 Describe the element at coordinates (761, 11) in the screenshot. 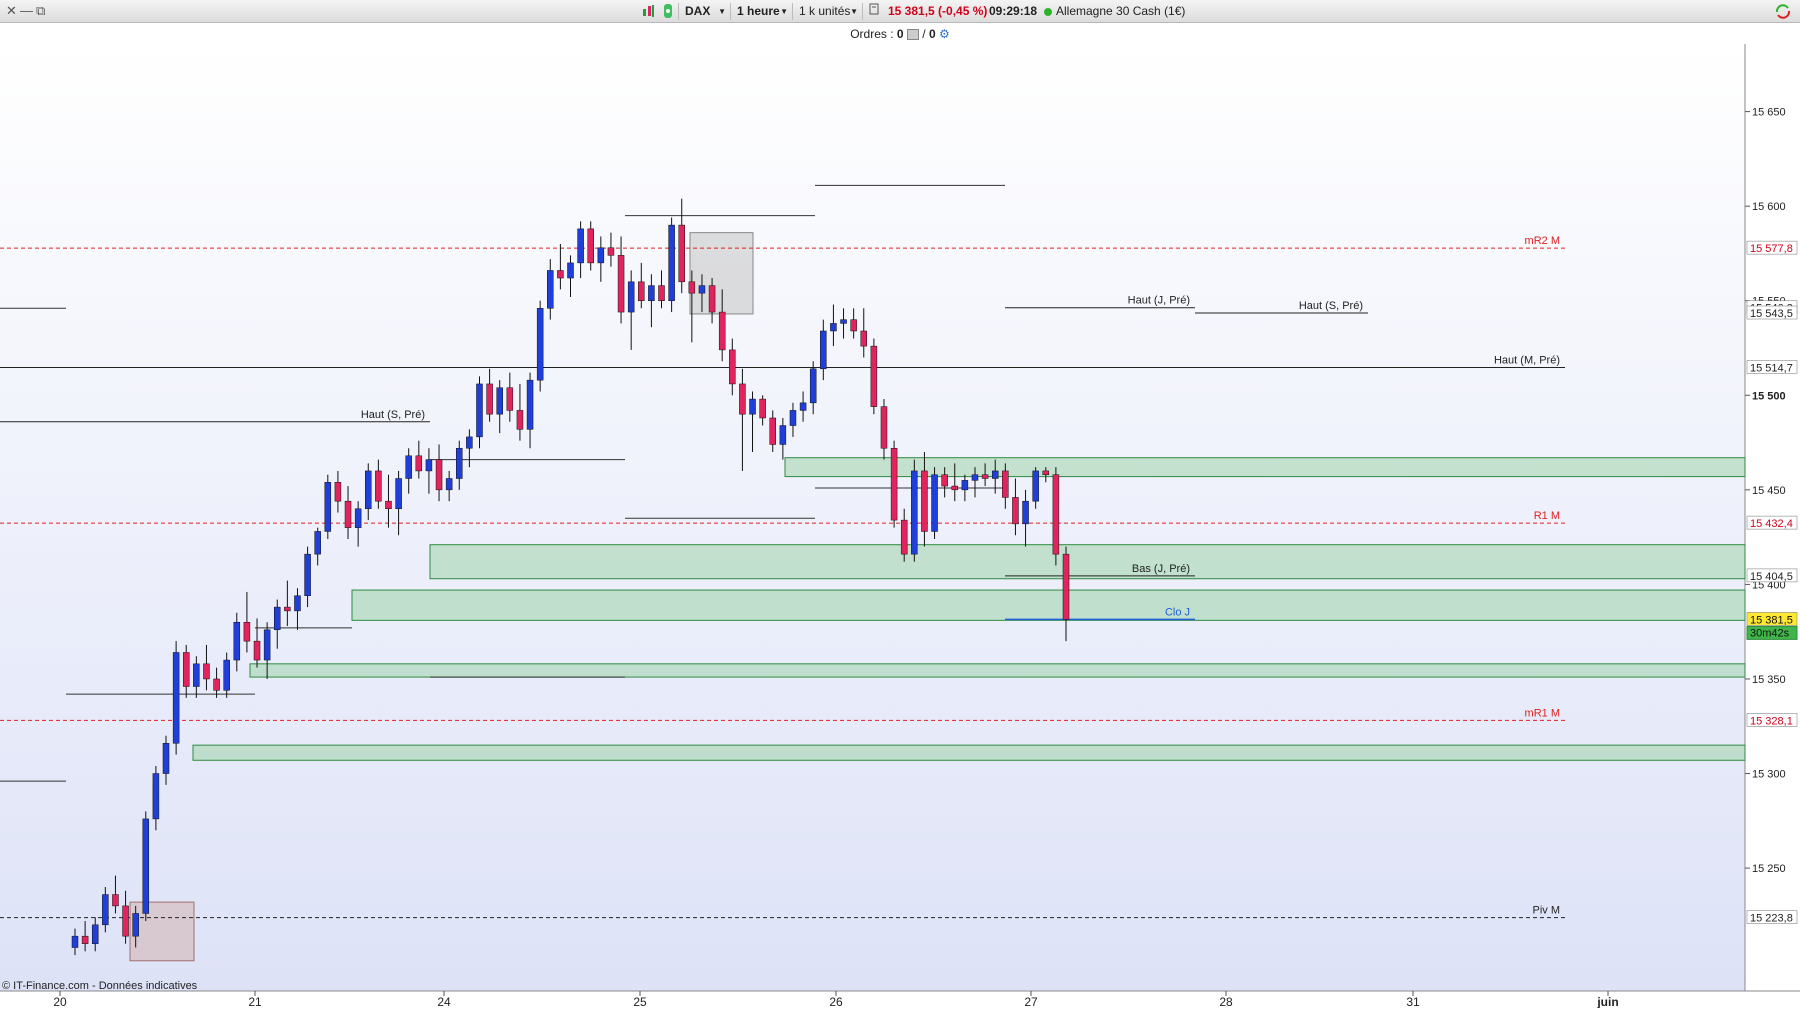

I see `timeframe-selector: 1 heure ▼` at that location.